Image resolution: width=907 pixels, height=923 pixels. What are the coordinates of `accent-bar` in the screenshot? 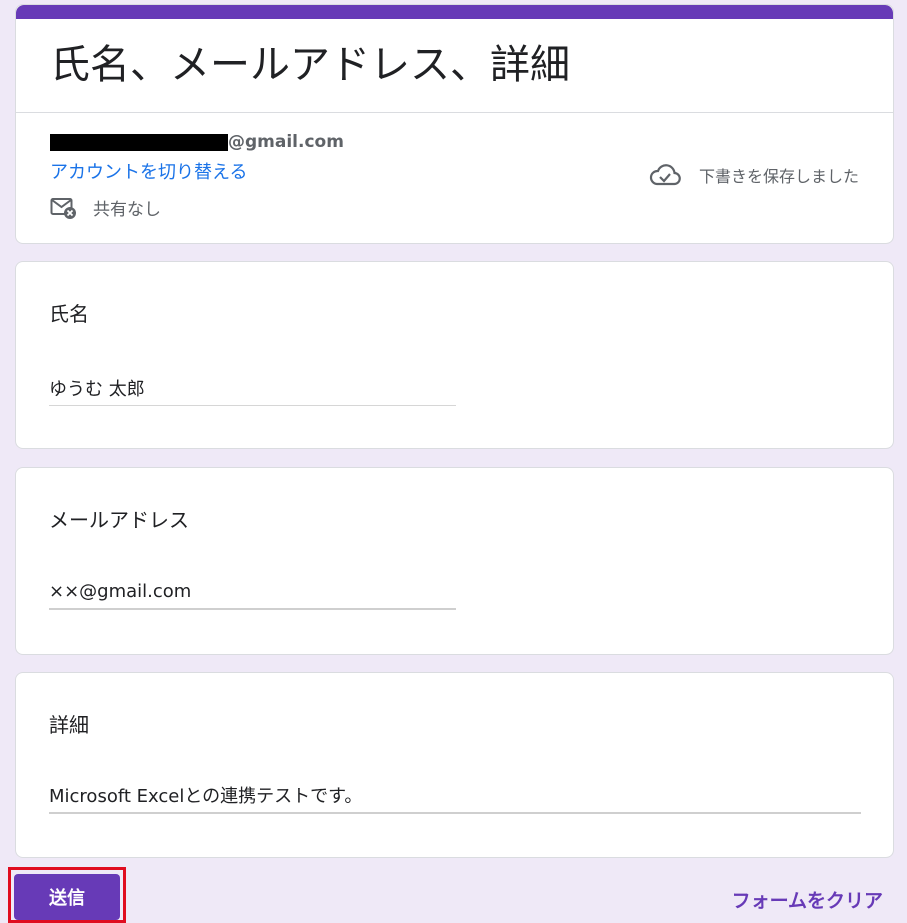 It's located at (454, 12).